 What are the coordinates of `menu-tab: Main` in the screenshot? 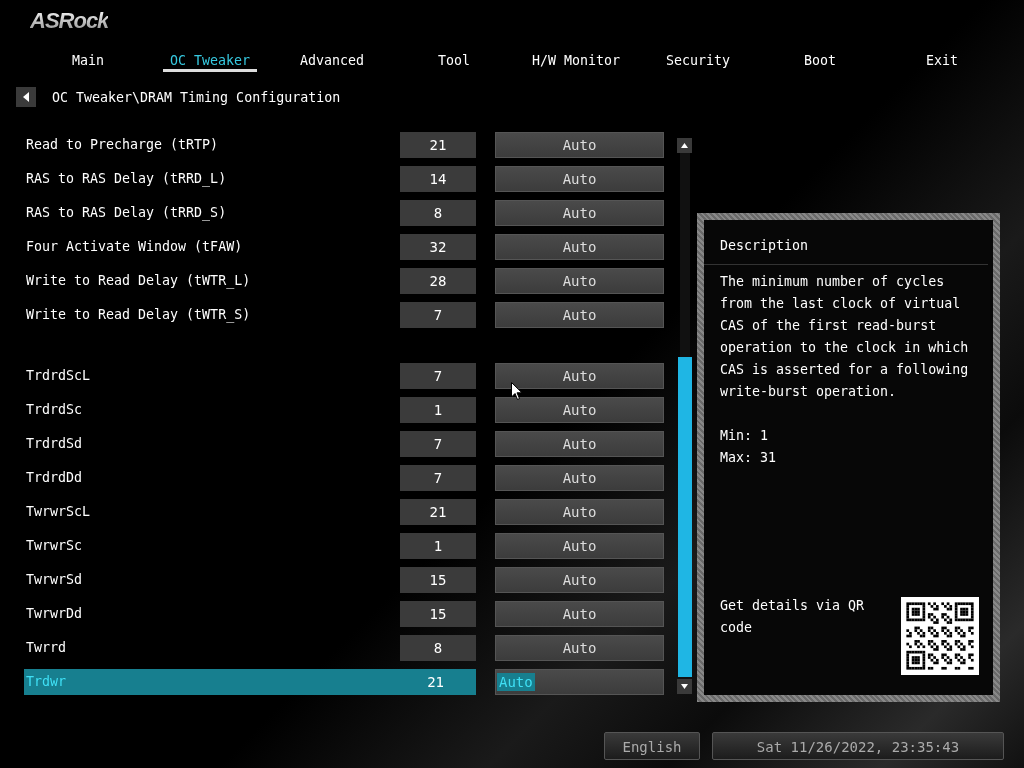 It's located at (88, 55).